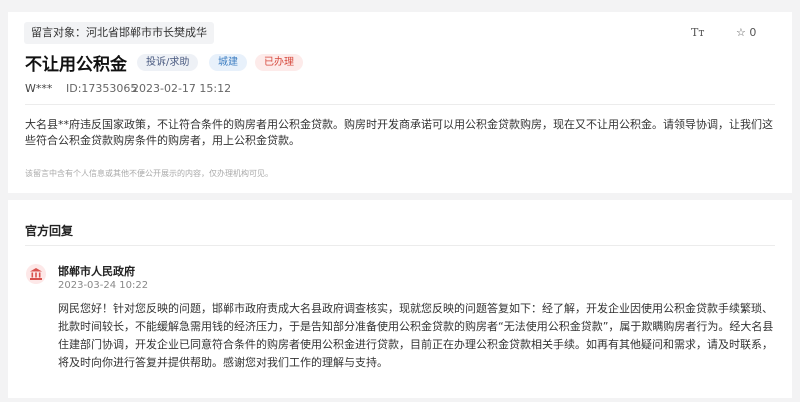 Image resolution: width=800 pixels, height=402 pixels. Describe the element at coordinates (741, 32) in the screenshot. I see `star-icon: ☆` at that location.